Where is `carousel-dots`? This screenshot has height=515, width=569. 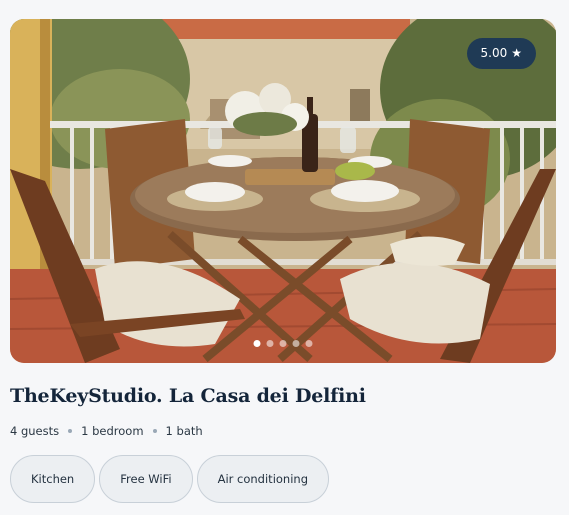
carousel-dots is located at coordinates (283, 343).